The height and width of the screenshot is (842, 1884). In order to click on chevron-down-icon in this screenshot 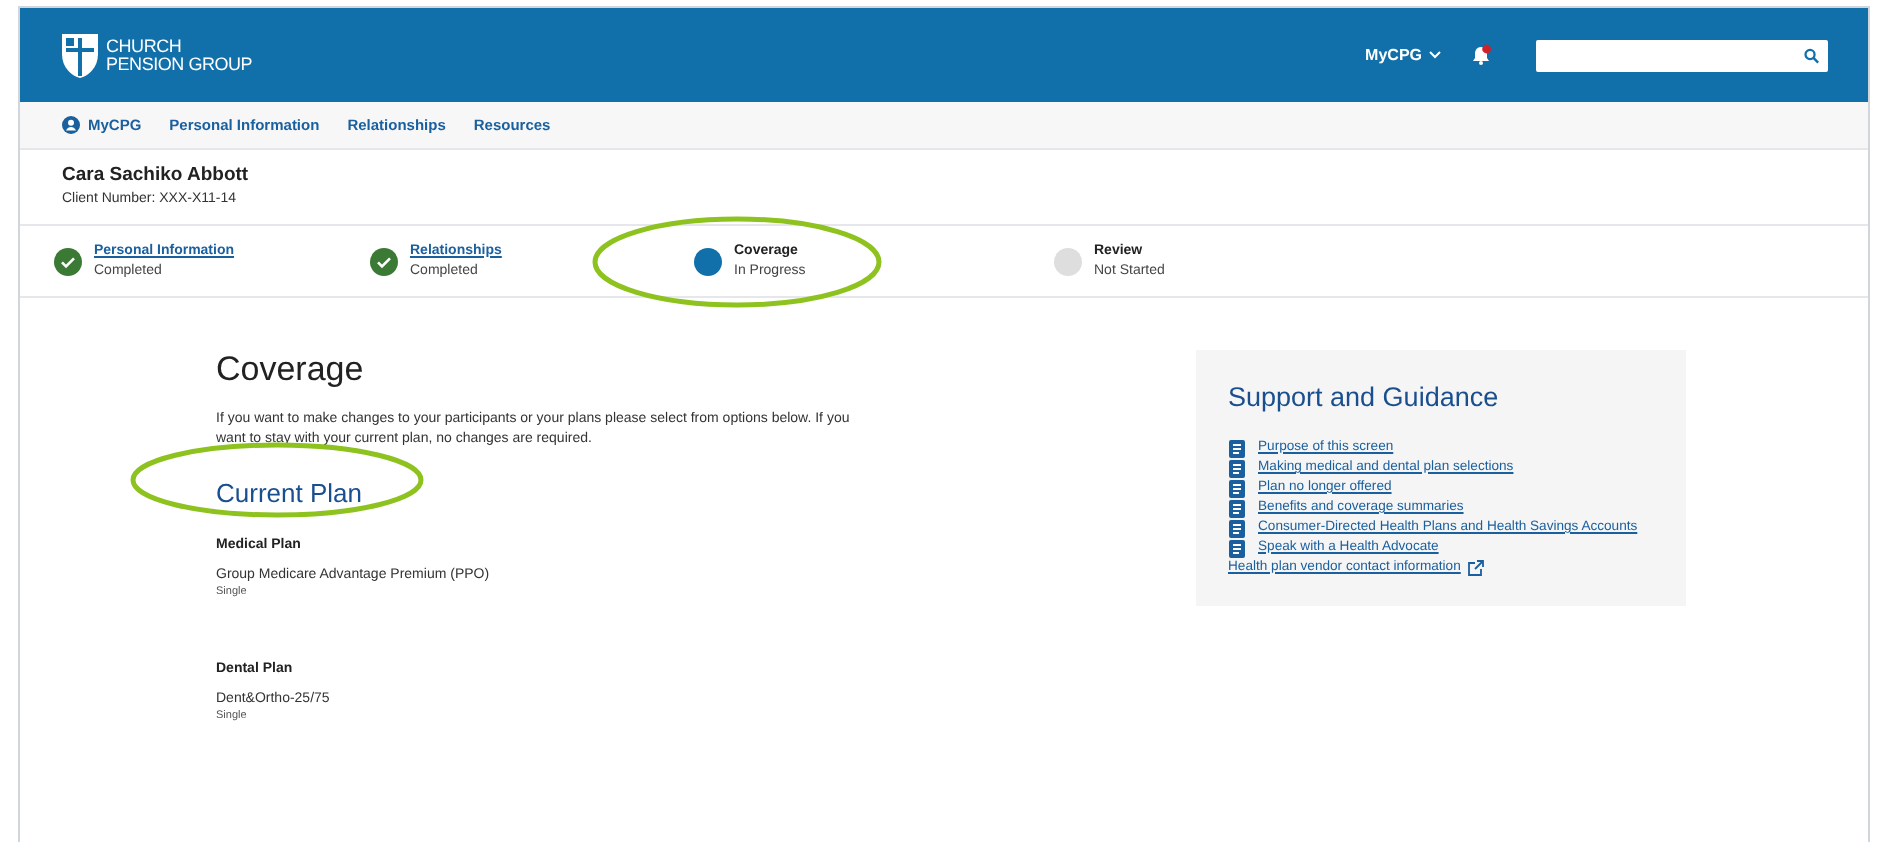, I will do `click(1435, 55)`.